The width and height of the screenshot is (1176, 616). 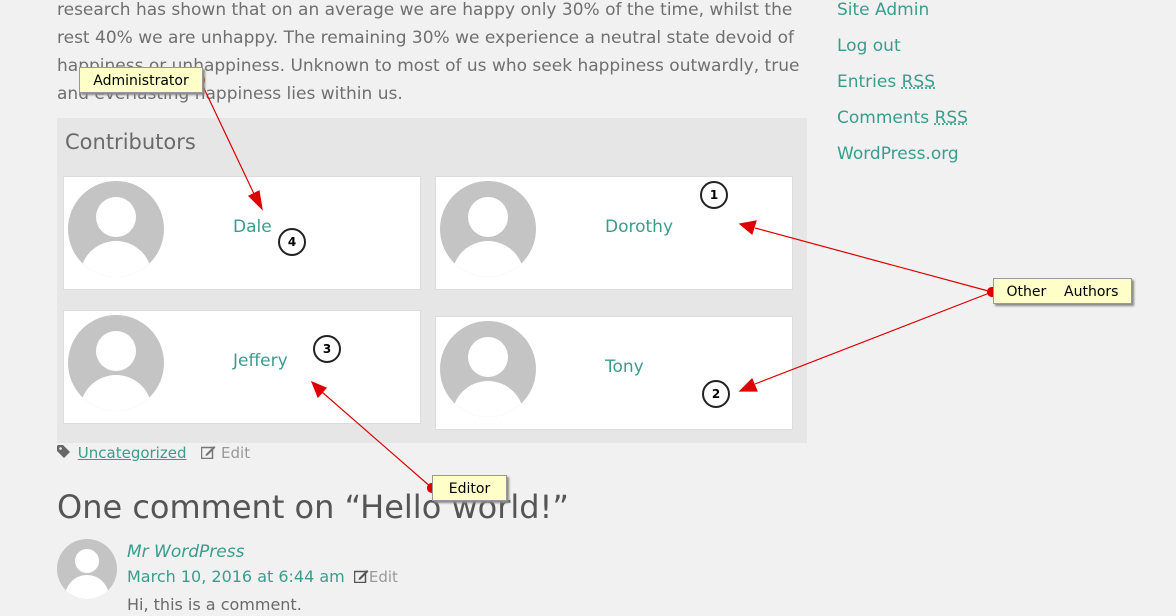 What do you see at coordinates (714, 195) in the screenshot?
I see `number-badge-1: 1` at bounding box center [714, 195].